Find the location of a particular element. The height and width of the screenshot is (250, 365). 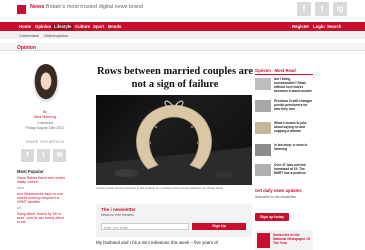

popular-item-tag: UK is located at coordinates (19, 208).